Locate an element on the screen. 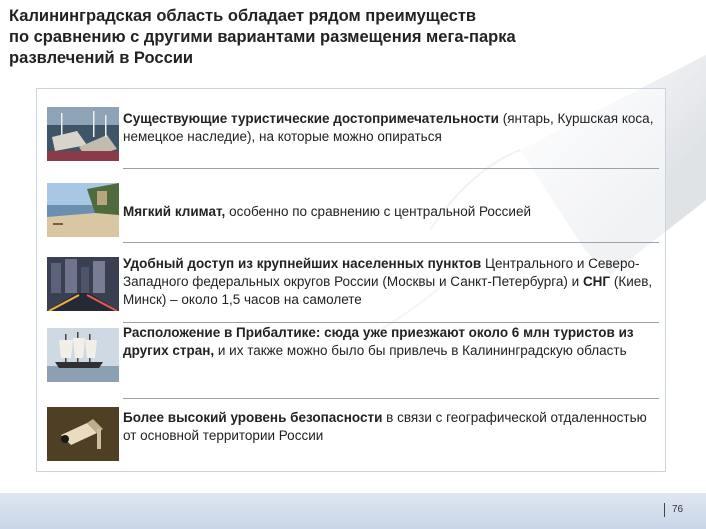 The image size is (706, 529). footer-band is located at coordinates (353, 511).